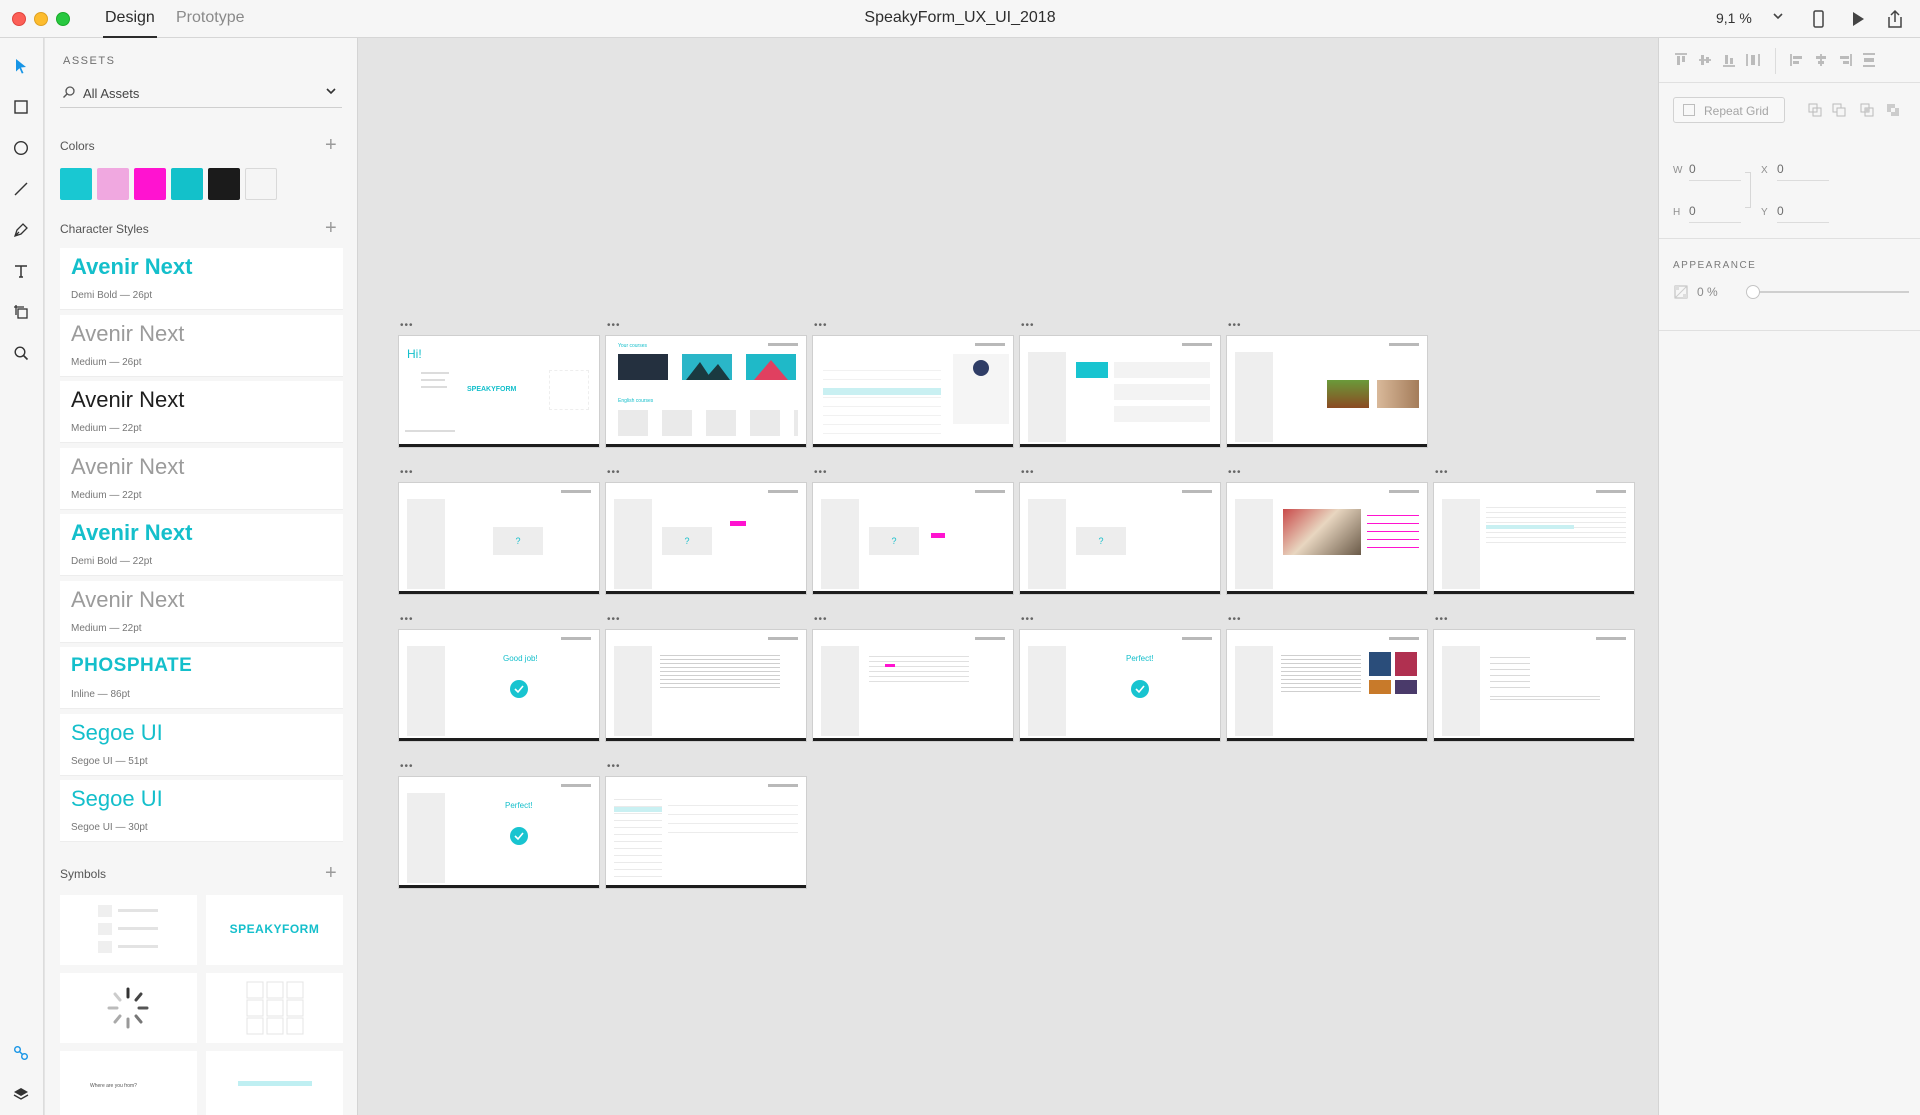 Image resolution: width=1920 pixels, height=1115 pixels. What do you see at coordinates (1707, 292) in the screenshot?
I see `opacity-value: 0 %` at bounding box center [1707, 292].